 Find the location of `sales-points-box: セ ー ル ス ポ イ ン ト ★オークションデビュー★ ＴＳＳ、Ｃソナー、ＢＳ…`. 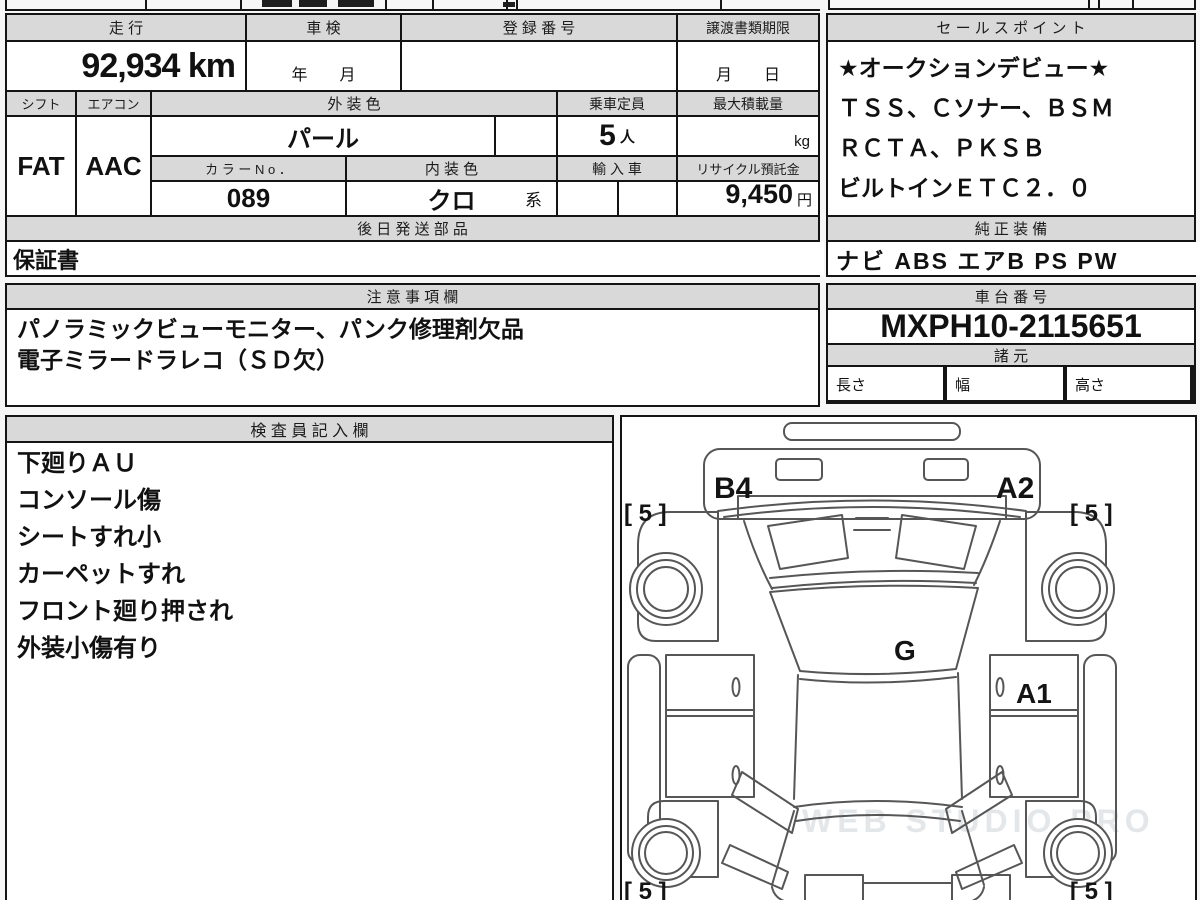

sales-points-box: セ ー ル ス ポ イ ン ト ★オークションデビュー★ ＴＳＳ、Ｃソナー、ＢＳ… is located at coordinates (1013, 145).